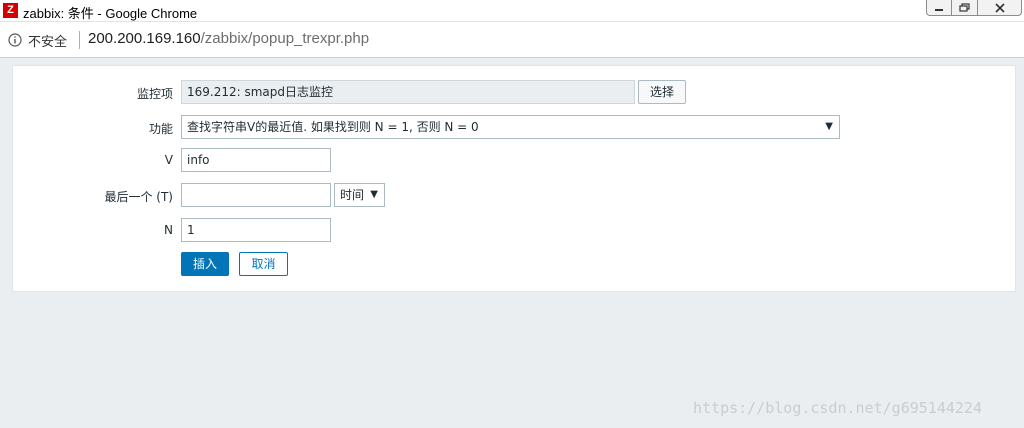 This screenshot has width=1024, height=428. I want to click on watermark-text: https://blog.csdn.net/g695144224, so click(837, 408).